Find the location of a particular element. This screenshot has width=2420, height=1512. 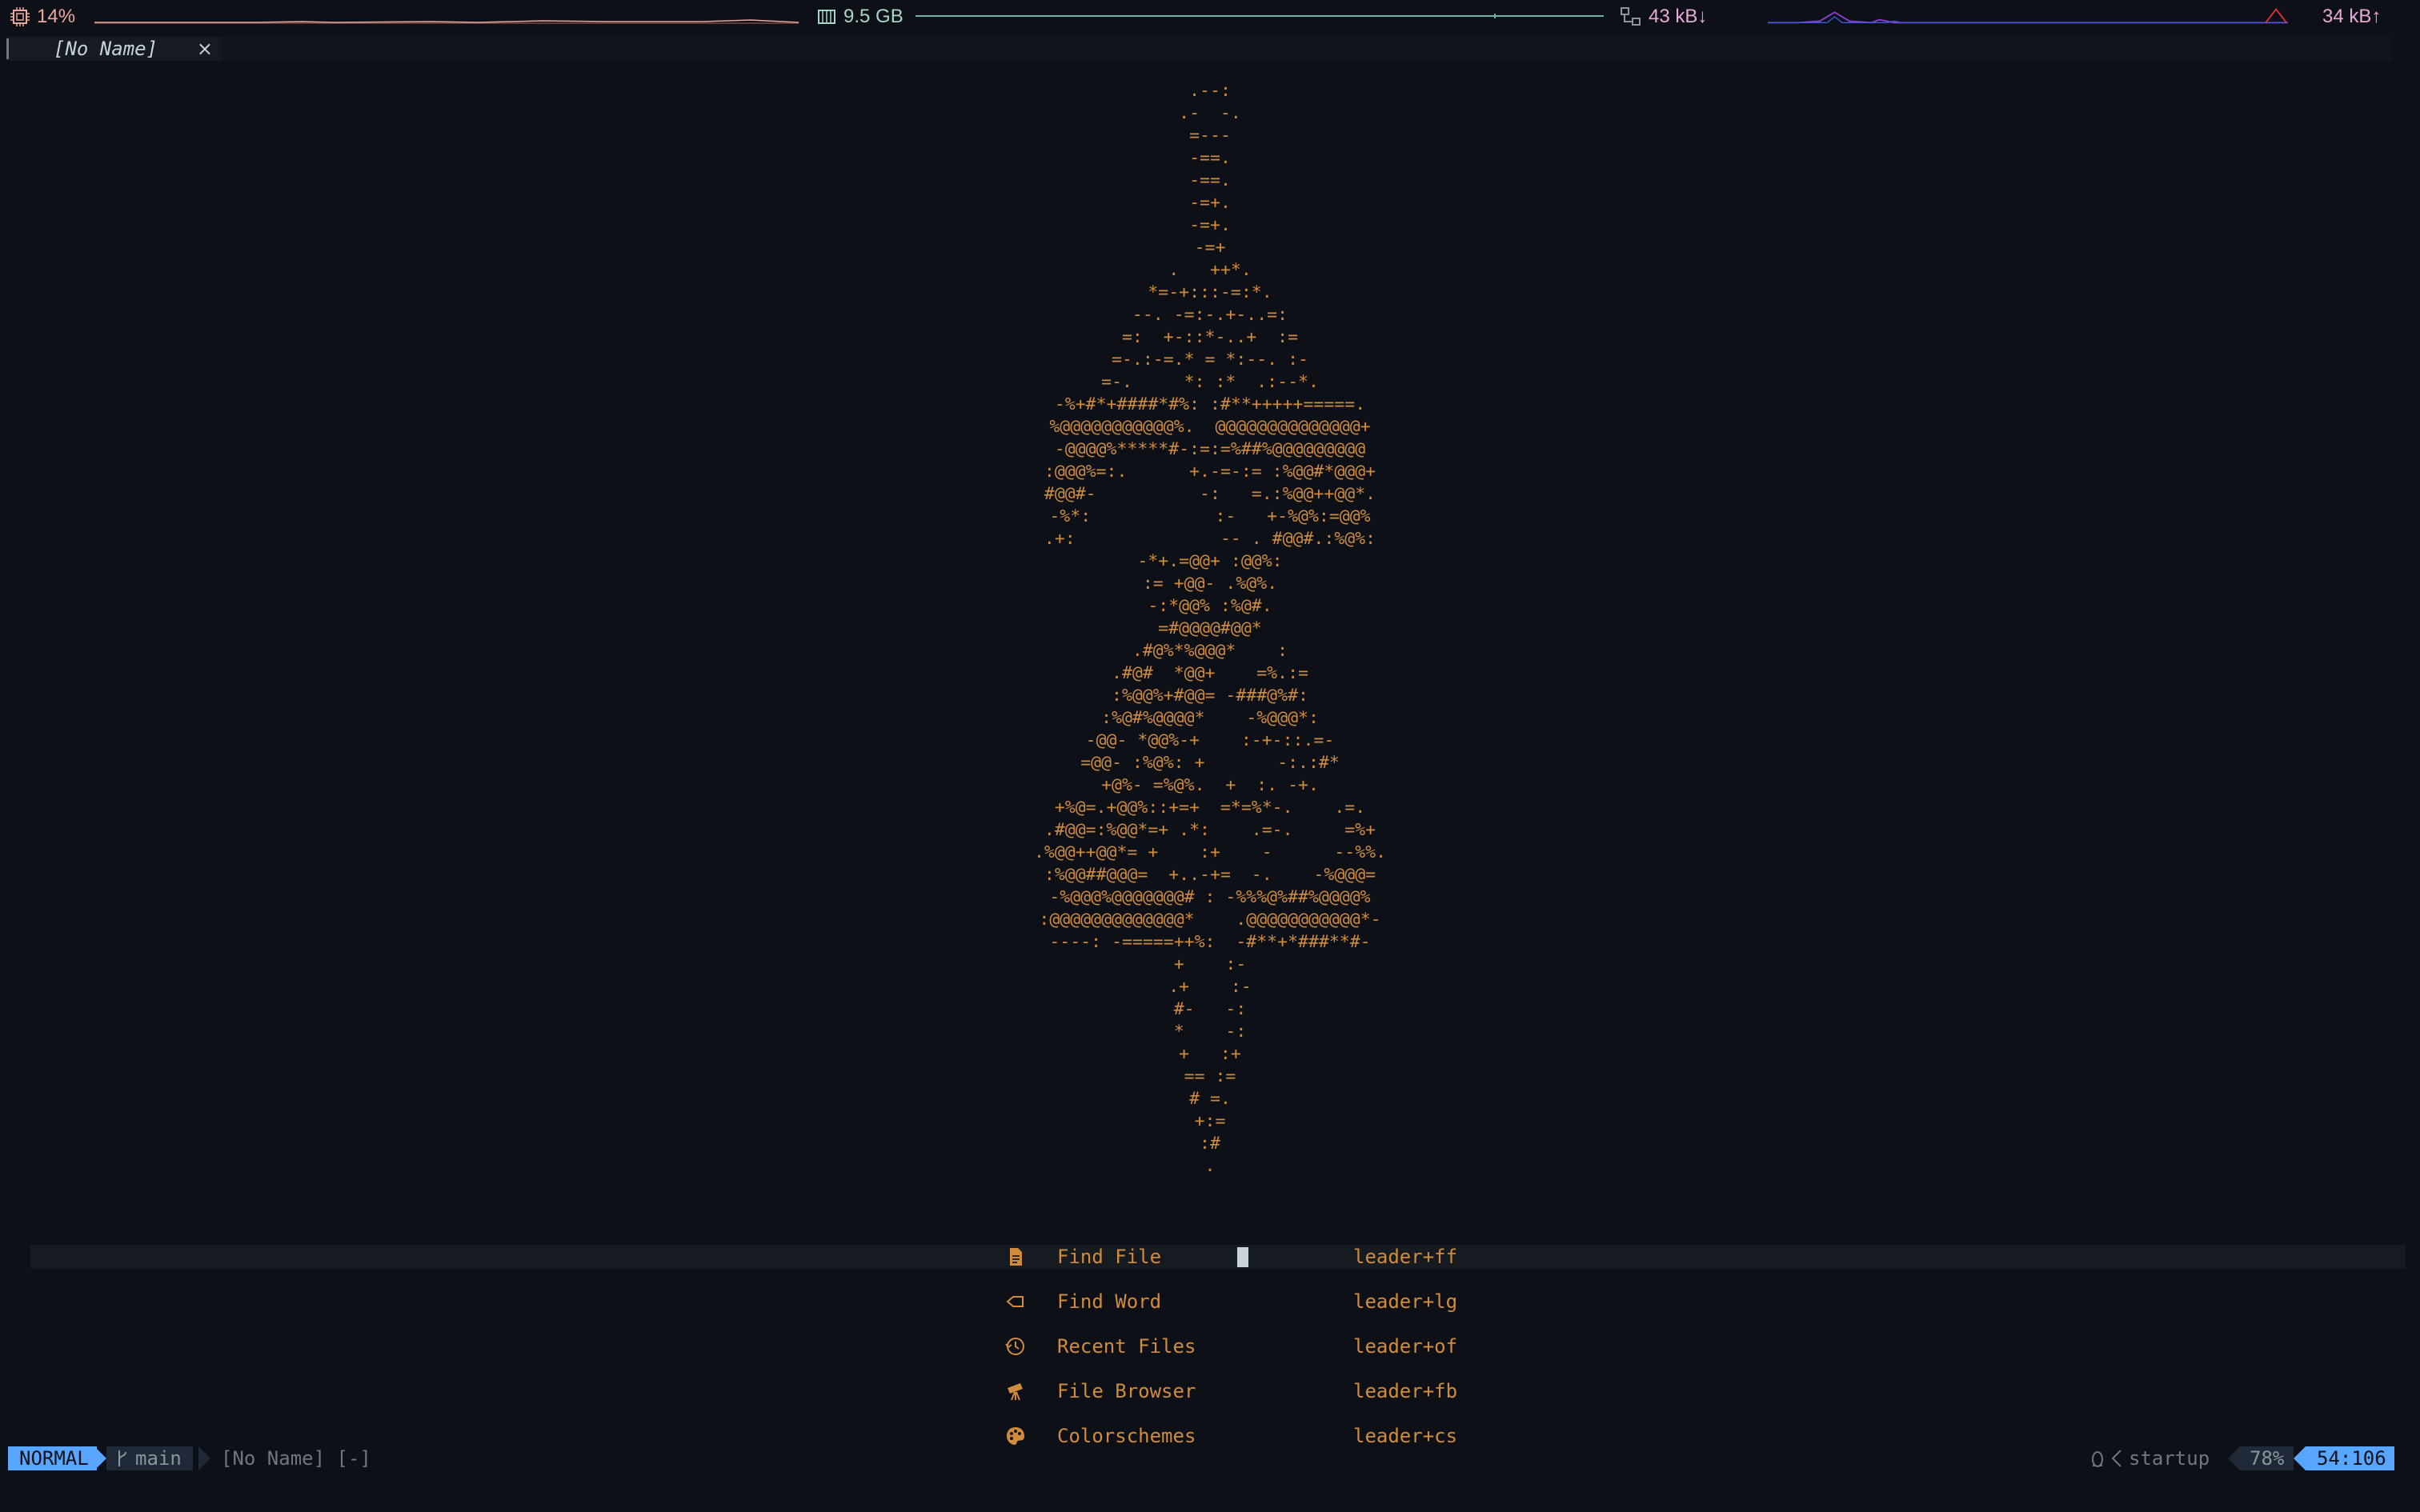

tab-label: [No Name] is located at coordinates (106, 49).